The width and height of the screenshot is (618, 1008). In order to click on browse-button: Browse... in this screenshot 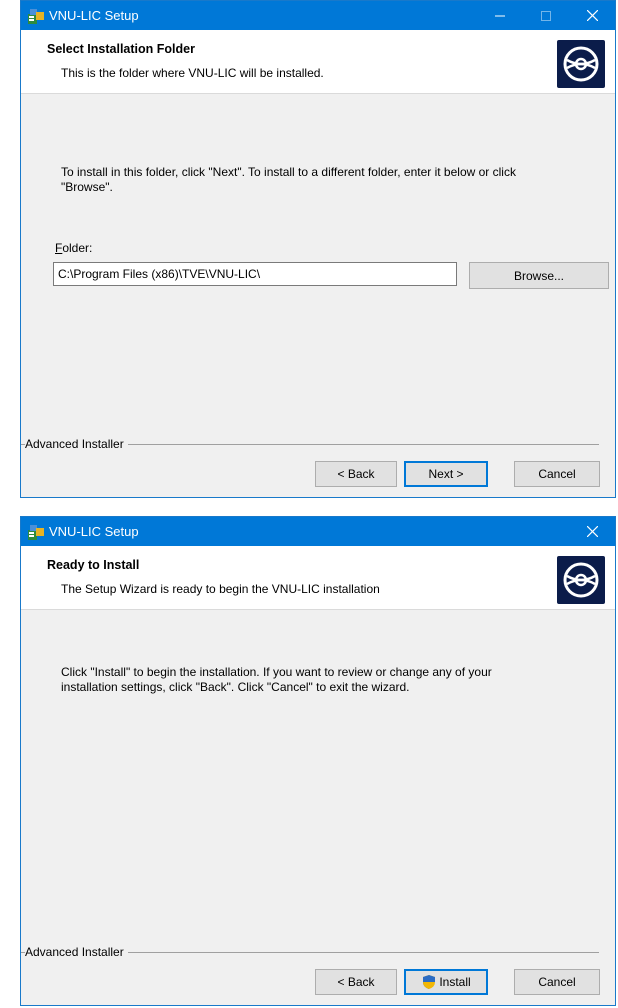, I will do `click(539, 275)`.